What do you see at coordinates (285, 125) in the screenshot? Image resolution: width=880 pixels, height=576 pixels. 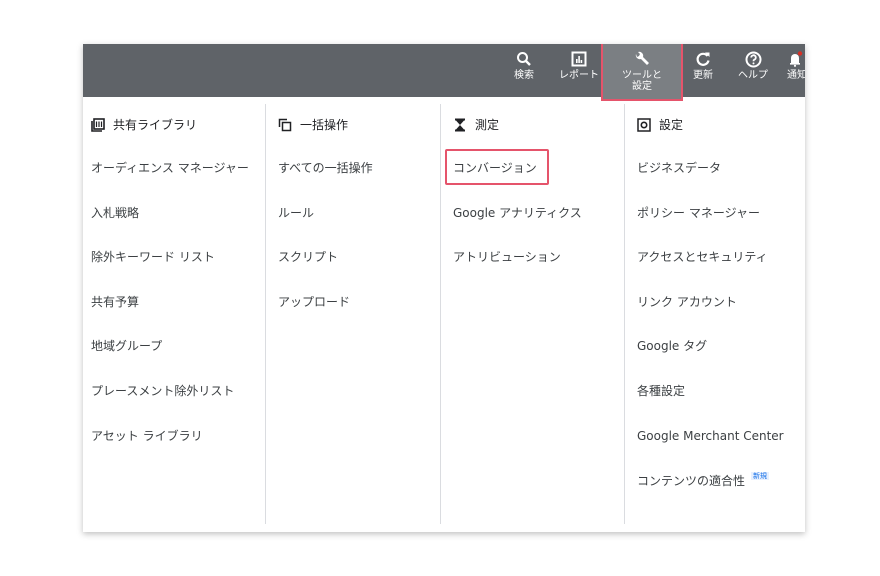 I see `copy-icon` at bounding box center [285, 125].